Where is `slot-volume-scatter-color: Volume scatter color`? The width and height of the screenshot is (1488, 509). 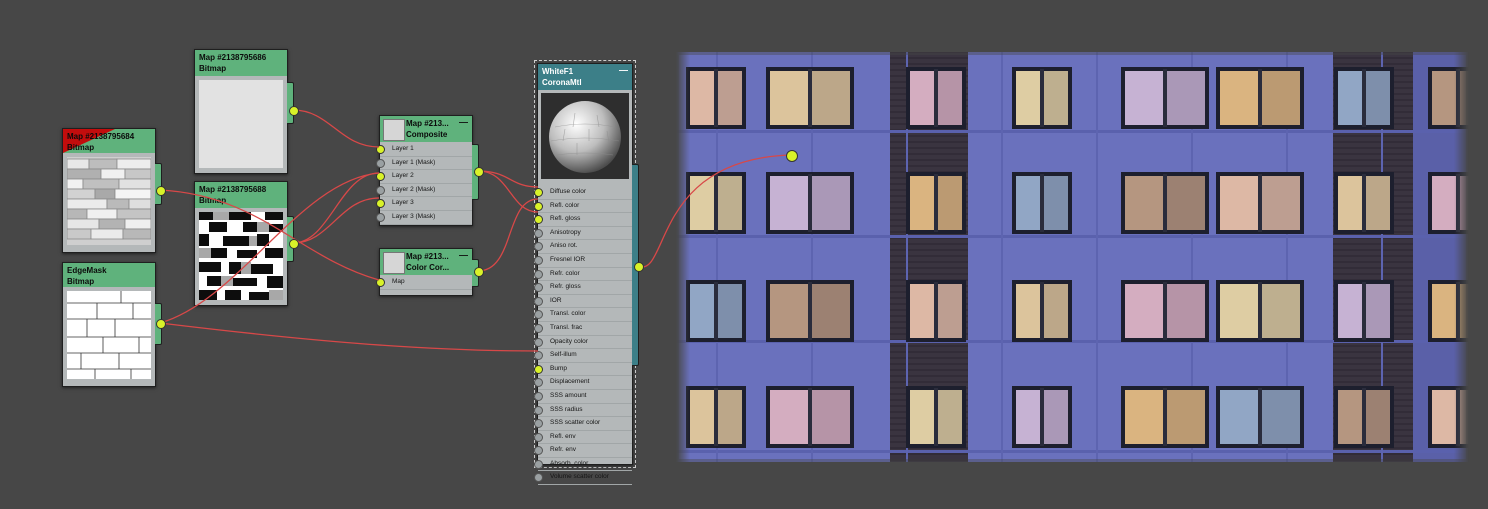 slot-volume-scatter-color: Volume scatter color is located at coordinates (583, 478).